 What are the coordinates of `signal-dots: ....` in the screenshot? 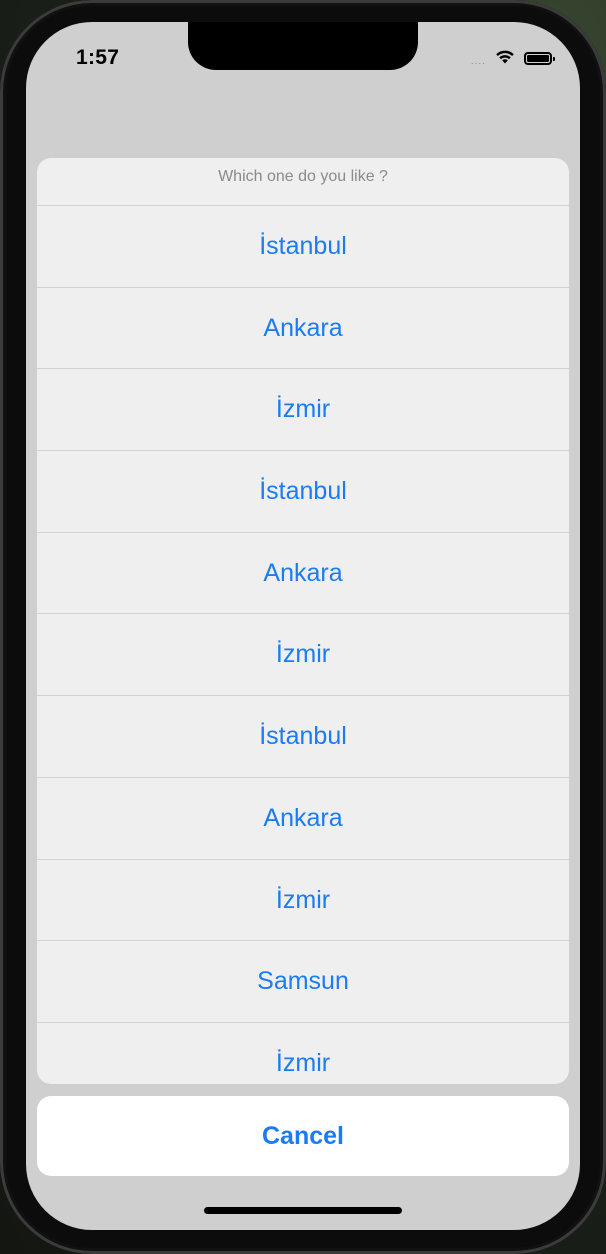 It's located at (478, 61).